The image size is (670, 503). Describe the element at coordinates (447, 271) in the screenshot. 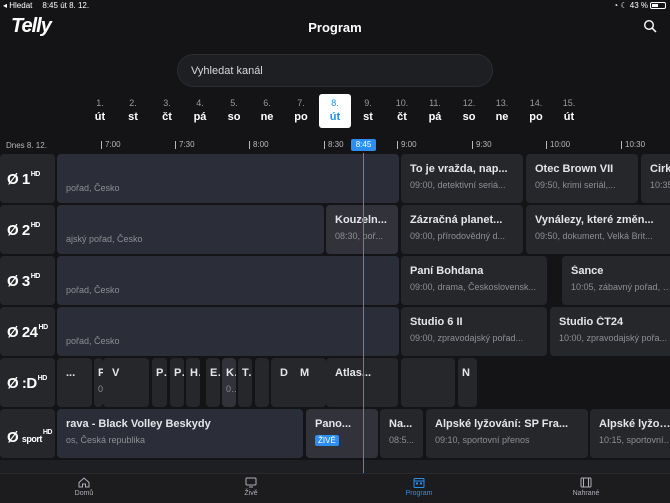

I see `program-title: Paní Bohdana` at that location.